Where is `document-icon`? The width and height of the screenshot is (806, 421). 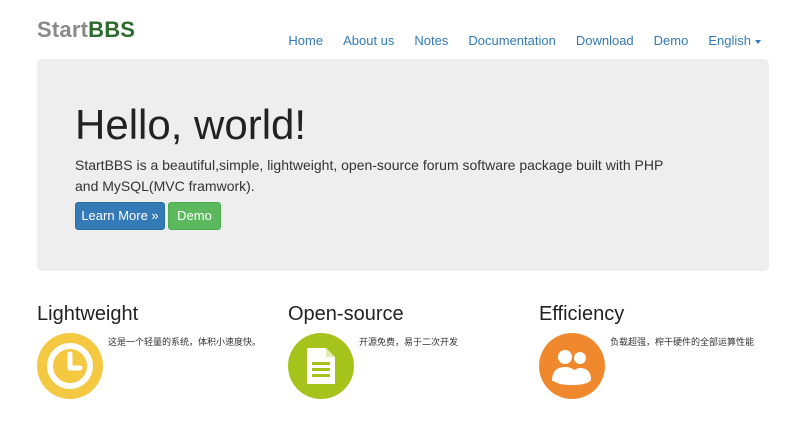 document-icon is located at coordinates (321, 366).